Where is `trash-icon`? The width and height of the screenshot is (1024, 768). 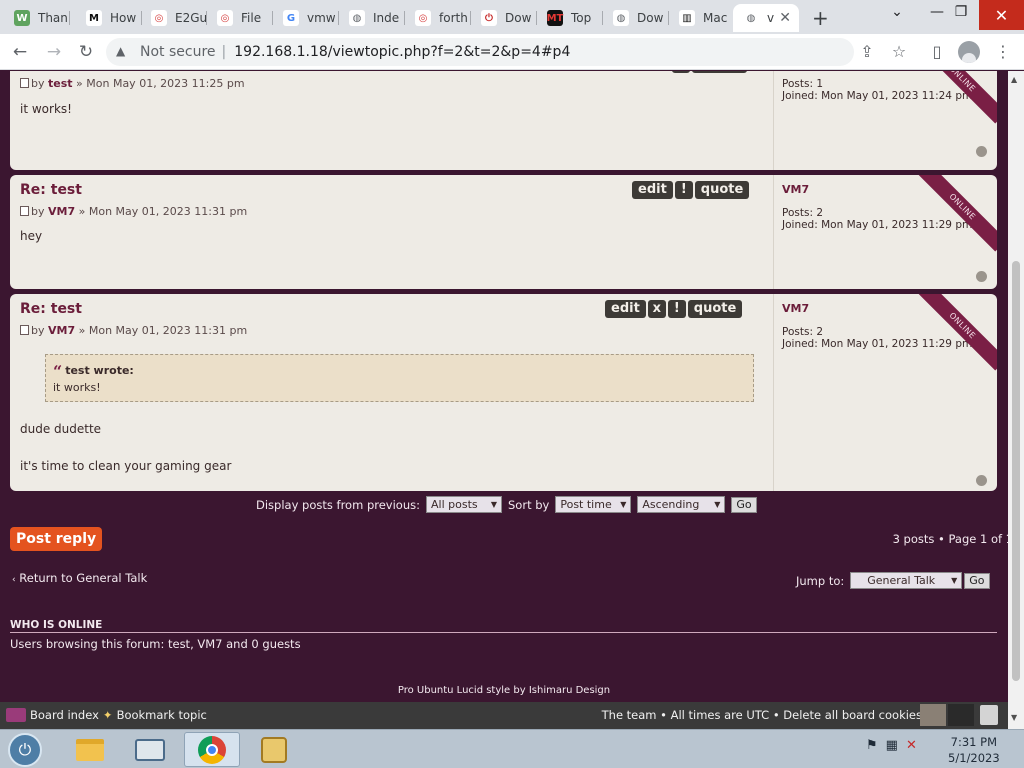
trash-icon is located at coordinates (989, 715).